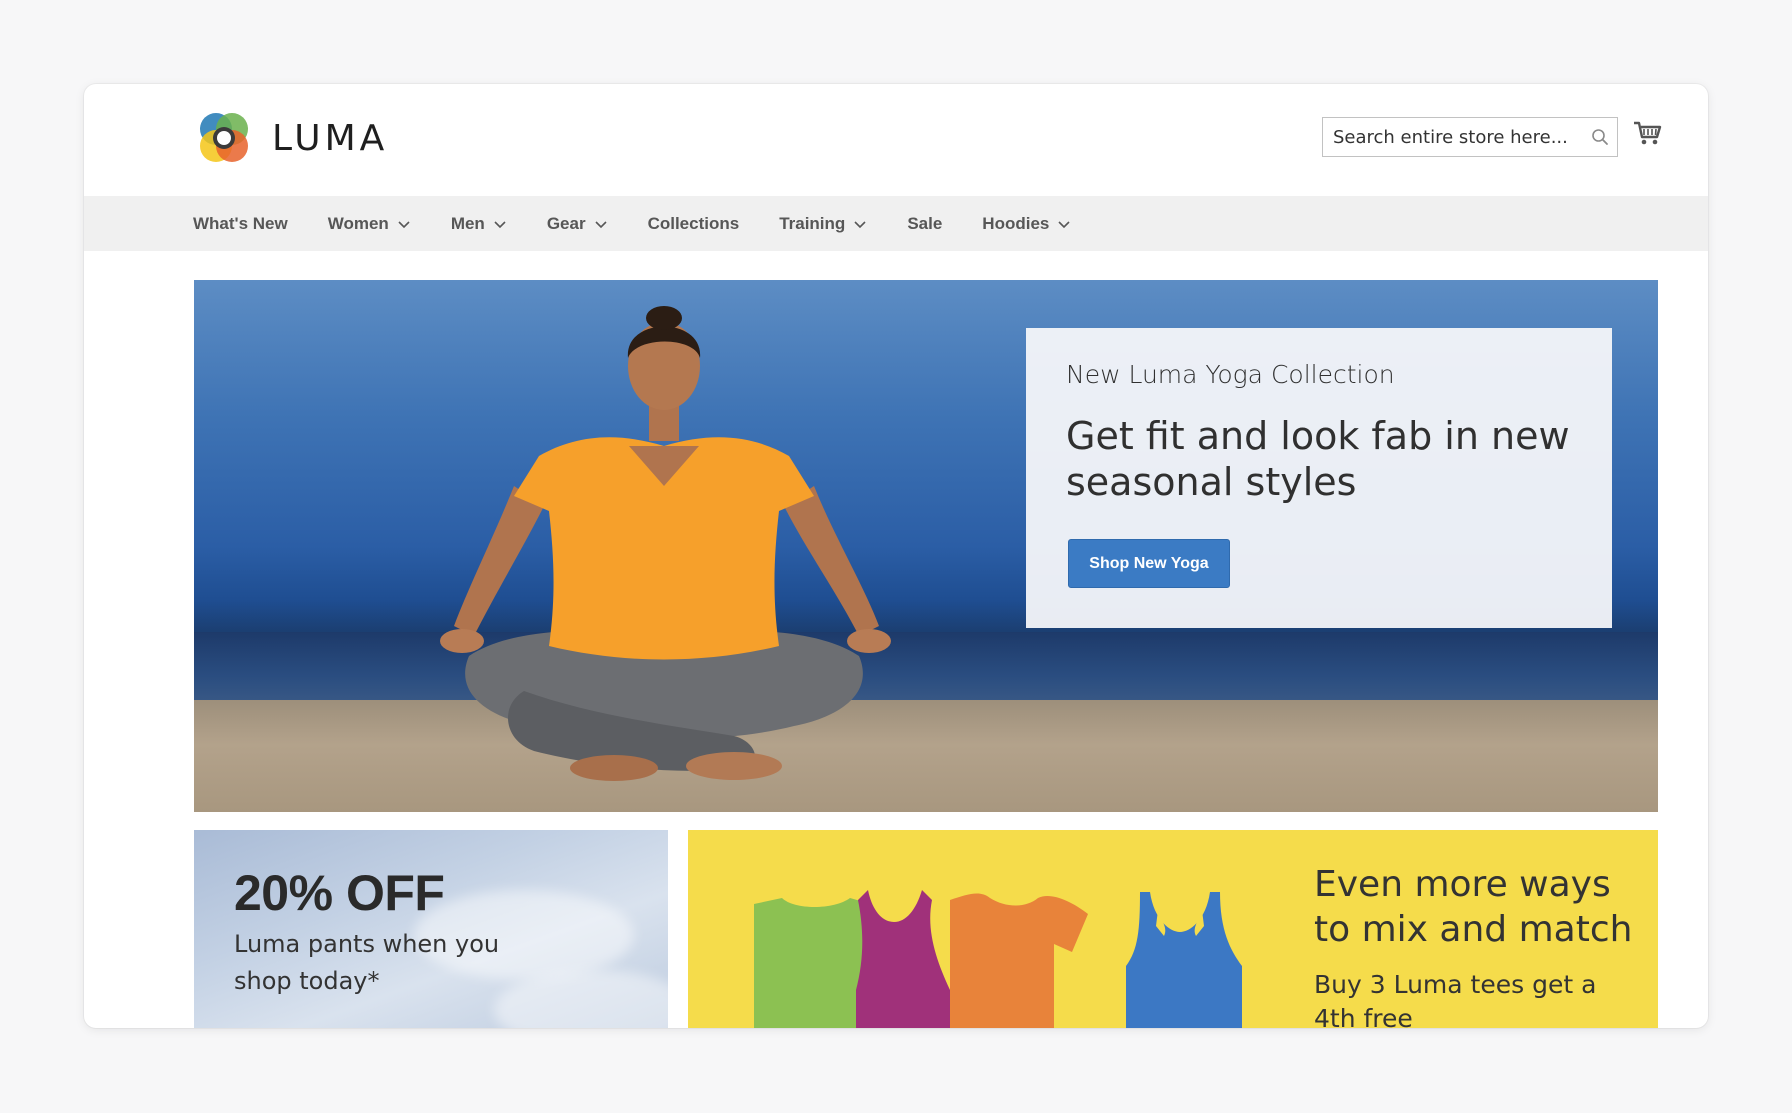 The width and height of the screenshot is (1792, 1113). I want to click on promo-right-title: Even more ways to mix and match, so click(1473, 907).